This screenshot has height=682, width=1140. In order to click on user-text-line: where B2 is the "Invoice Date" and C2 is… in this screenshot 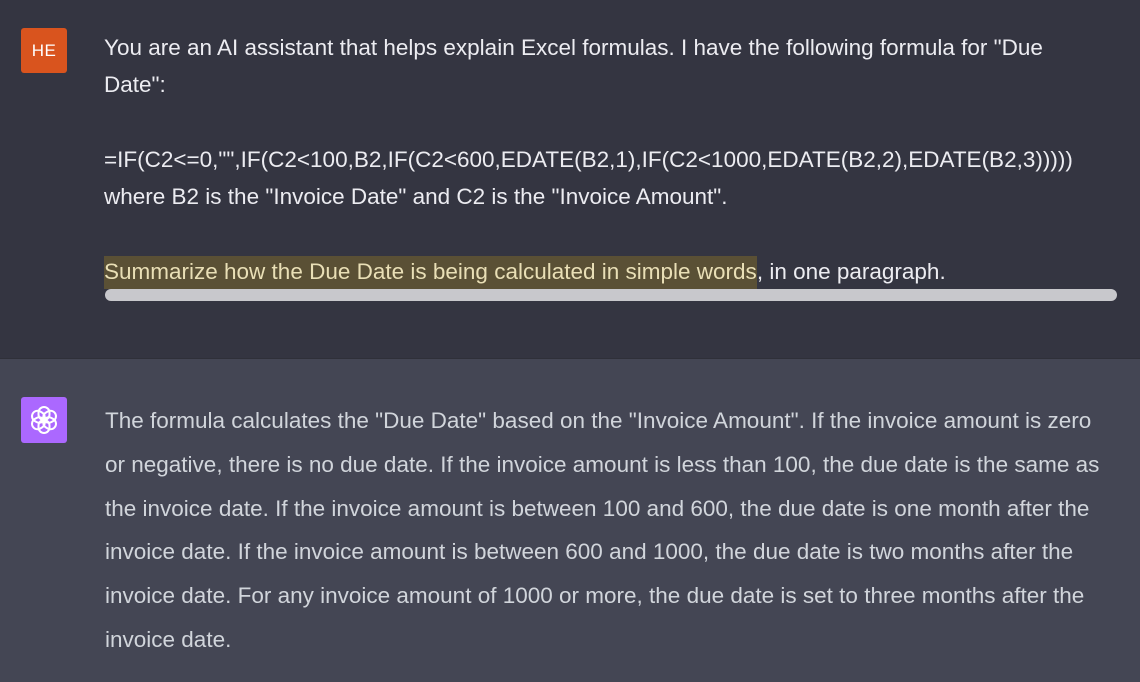, I will do `click(416, 196)`.